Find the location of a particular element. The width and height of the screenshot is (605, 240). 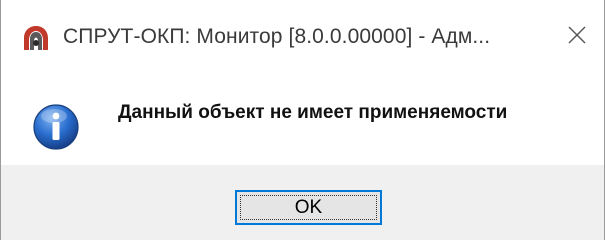

close-icon is located at coordinates (577, 37).